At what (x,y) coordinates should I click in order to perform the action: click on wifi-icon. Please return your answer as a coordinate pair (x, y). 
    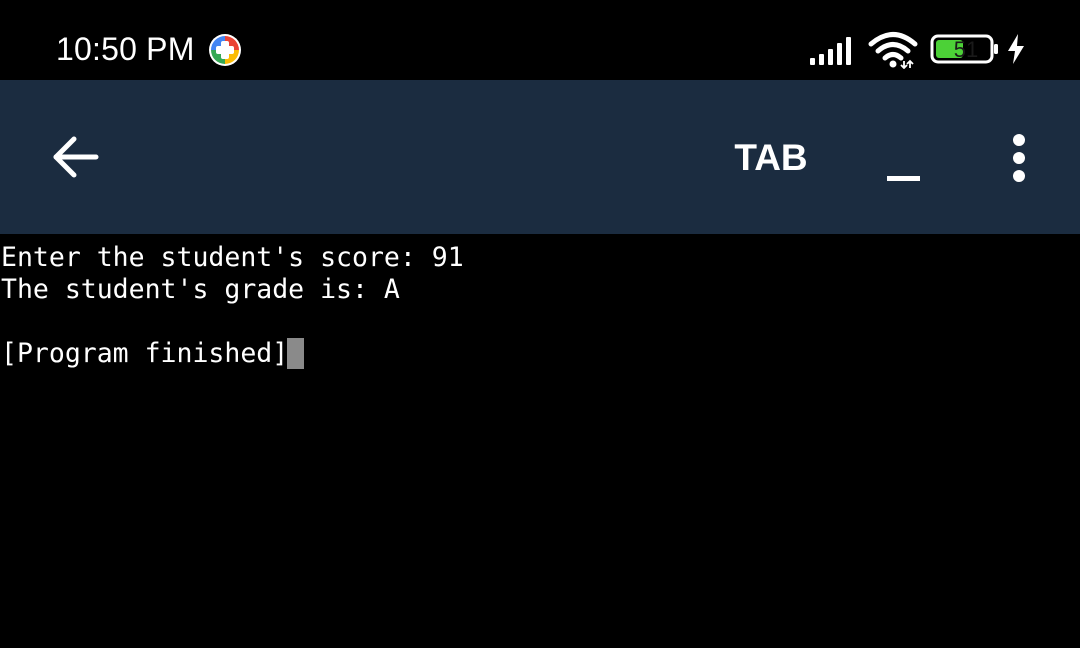
    Looking at the image, I should click on (893, 50).